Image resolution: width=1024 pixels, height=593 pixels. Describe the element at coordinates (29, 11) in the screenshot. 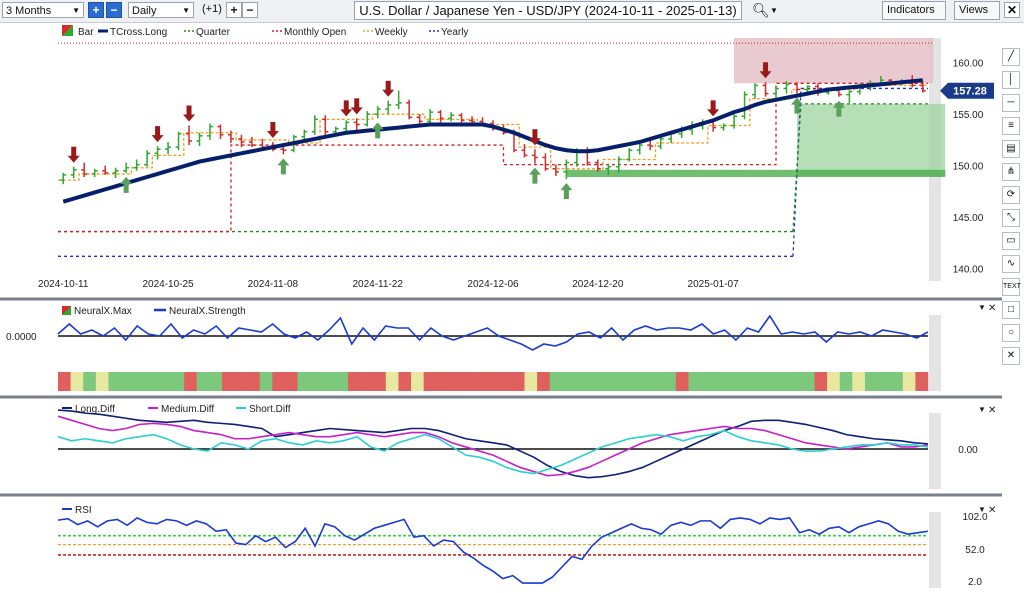

I see `period-value: 3 Months` at that location.